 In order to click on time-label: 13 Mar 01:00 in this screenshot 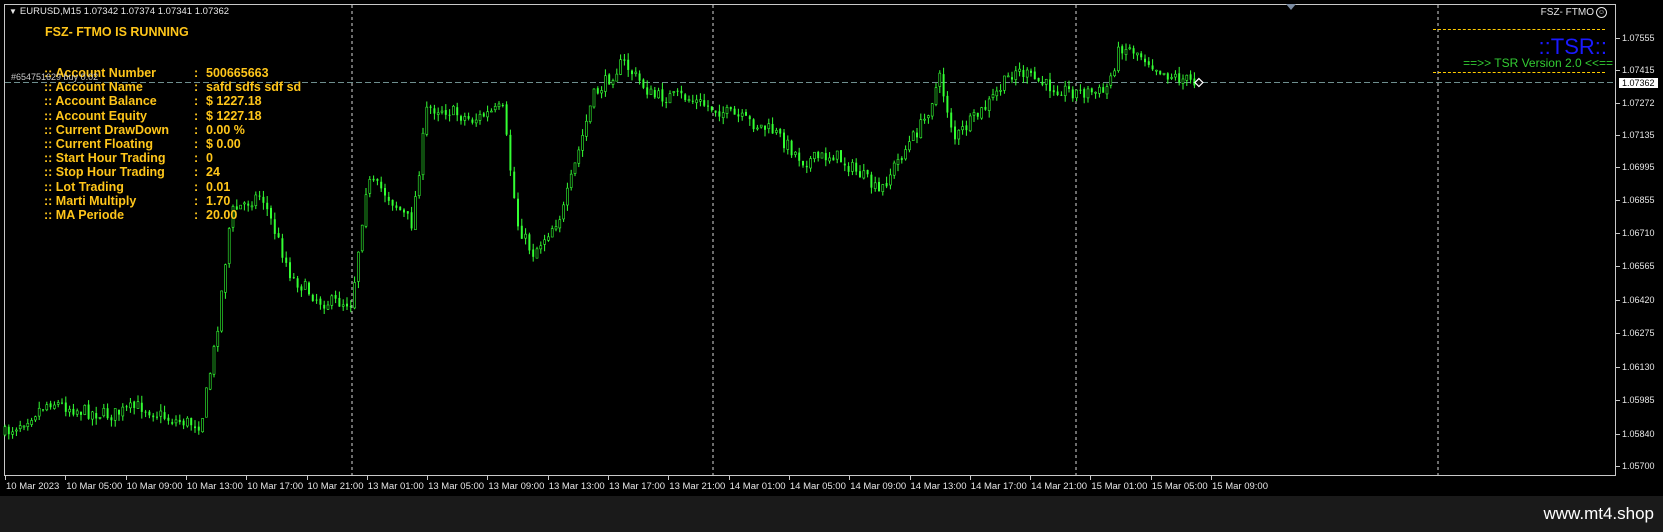, I will do `click(395, 486)`.